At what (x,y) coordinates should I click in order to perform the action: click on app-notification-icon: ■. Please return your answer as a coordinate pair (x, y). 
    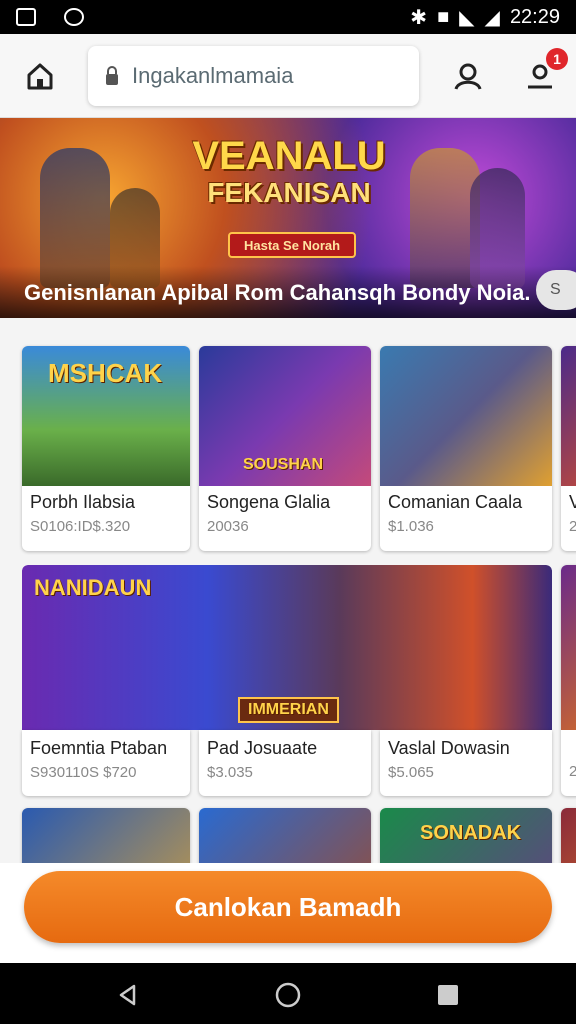
    Looking at the image, I should click on (443, 16).